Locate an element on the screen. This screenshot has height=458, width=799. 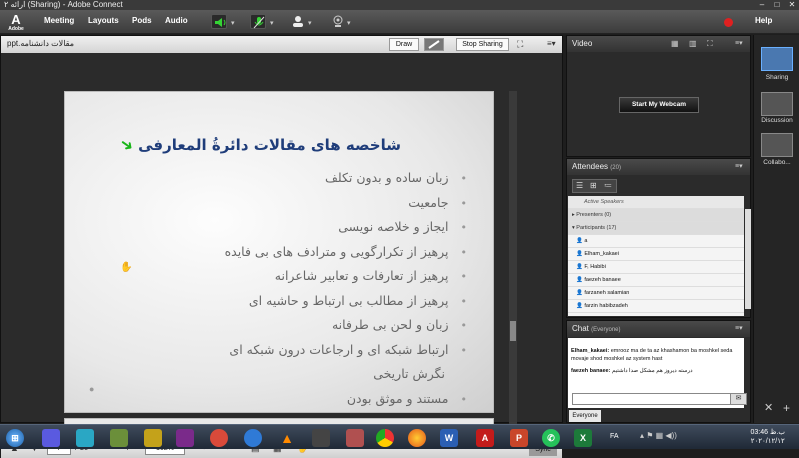
pointer-tool-button is located at coordinates (434, 44).